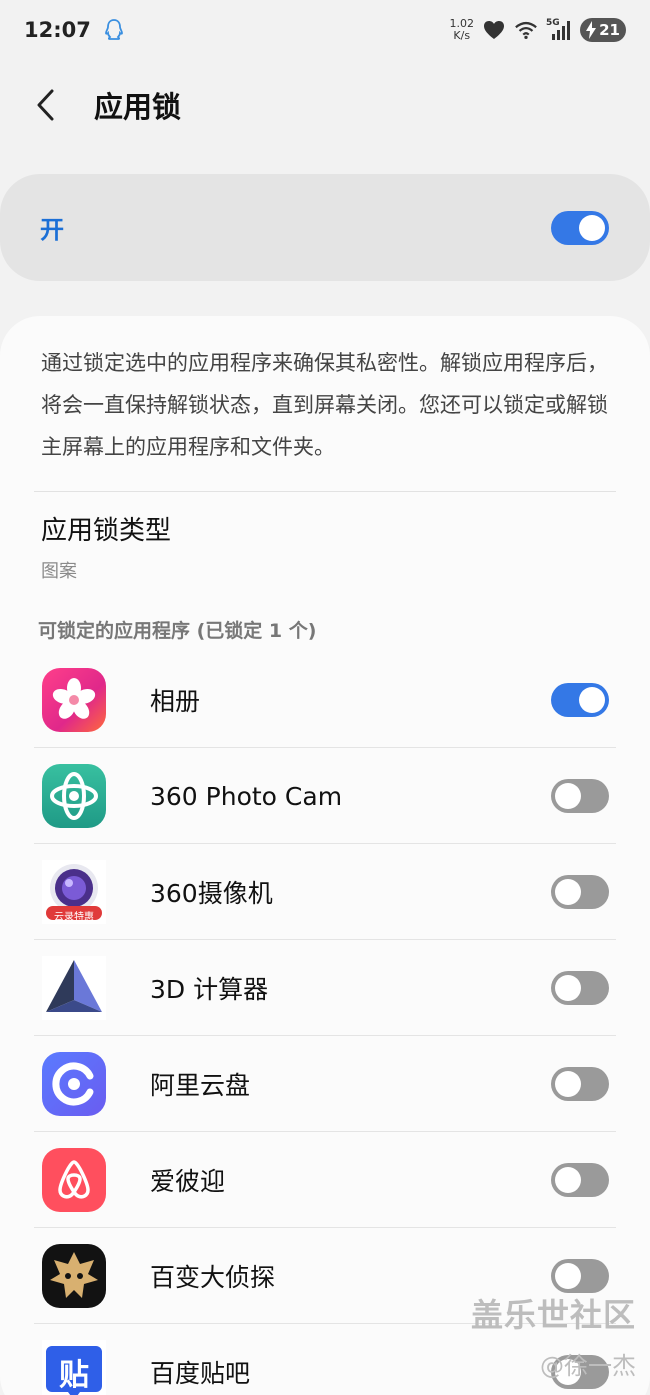 This screenshot has height=1395, width=650. What do you see at coordinates (74, 988) in the screenshot?
I see `3d-calculator-icon` at bounding box center [74, 988].